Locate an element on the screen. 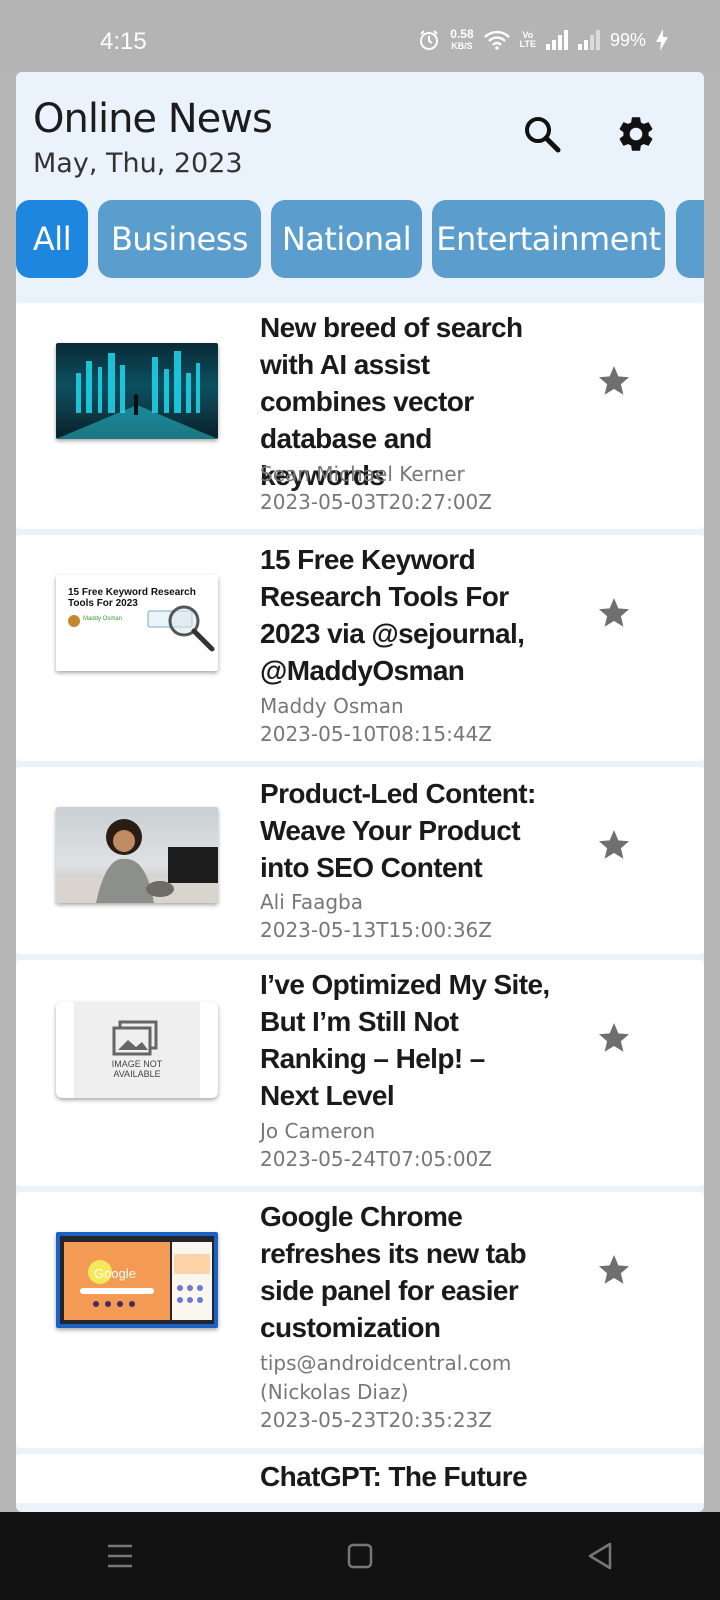  back-button is located at coordinates (600, 1556).